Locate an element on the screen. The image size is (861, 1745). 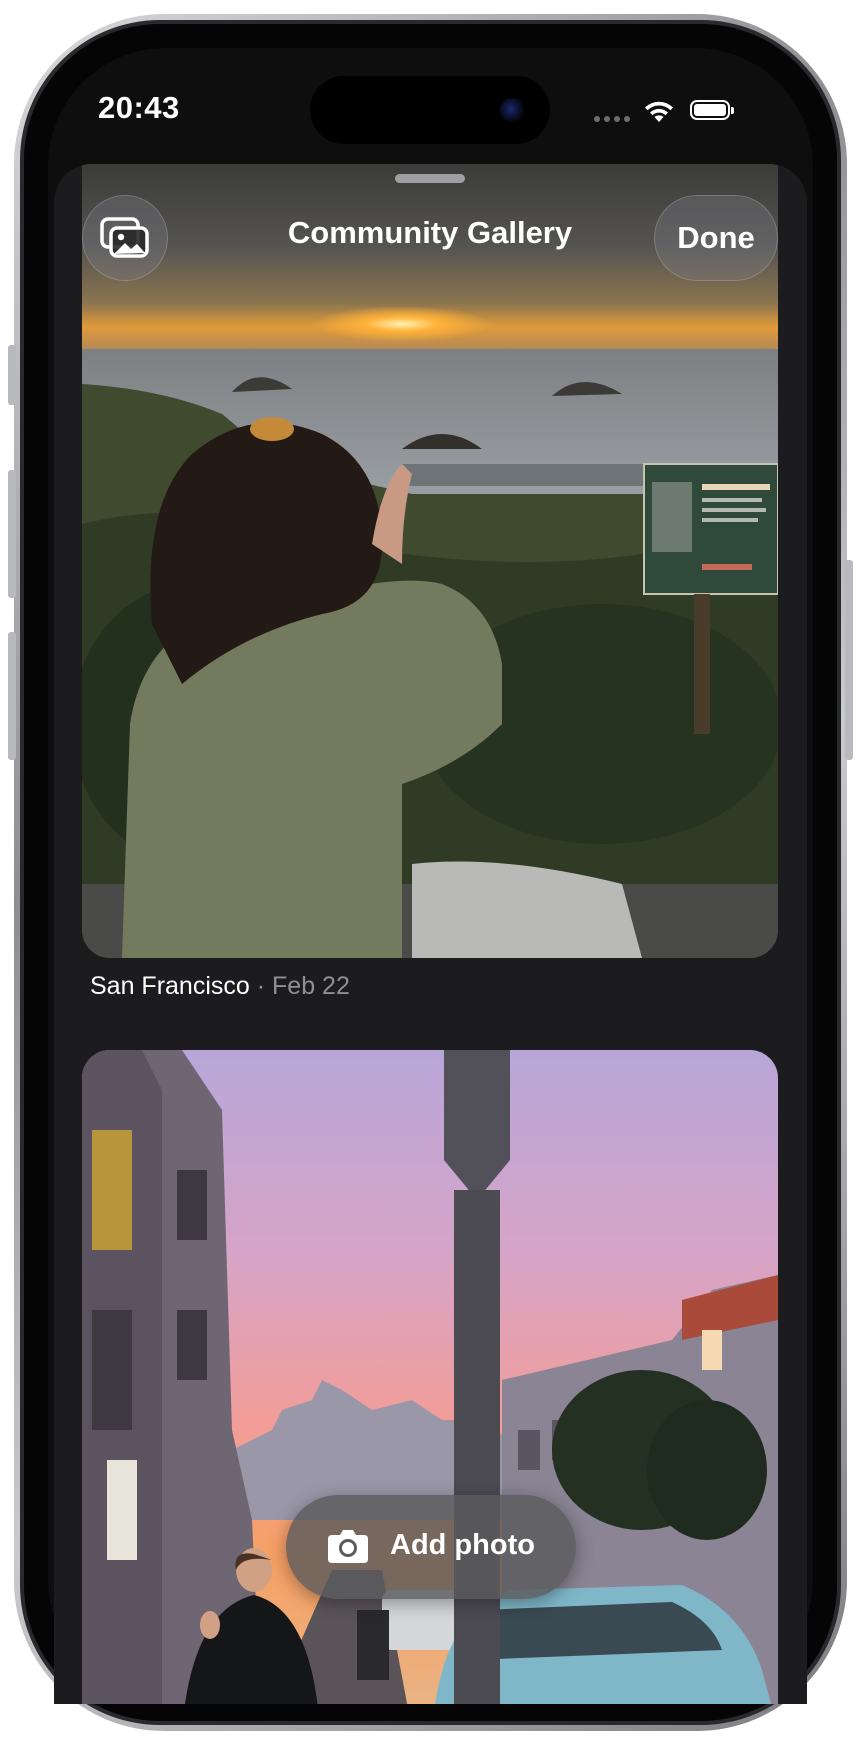
wifi-icon is located at coordinates (659, 111).